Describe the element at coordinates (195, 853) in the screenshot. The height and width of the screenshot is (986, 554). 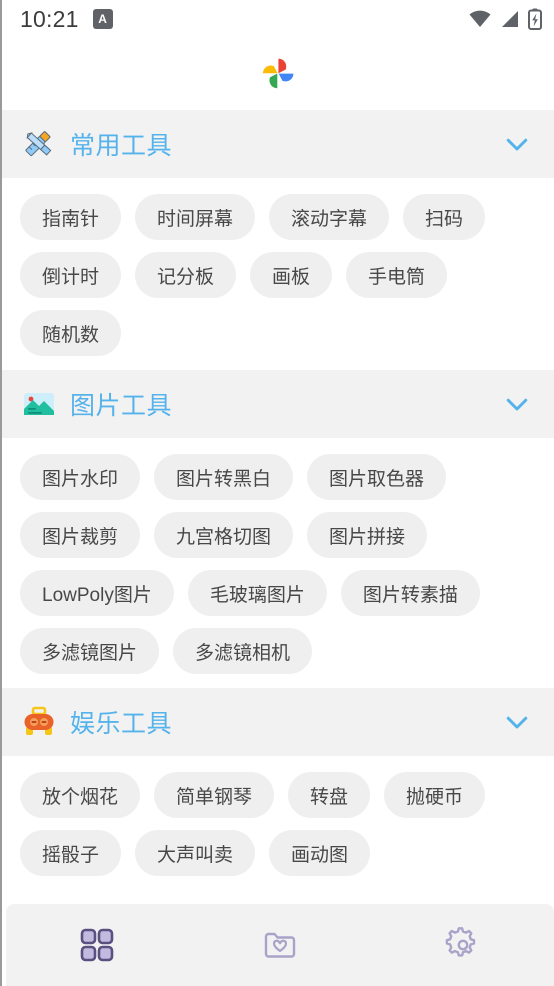
I see `tool-chip: 大声叫卖` at that location.